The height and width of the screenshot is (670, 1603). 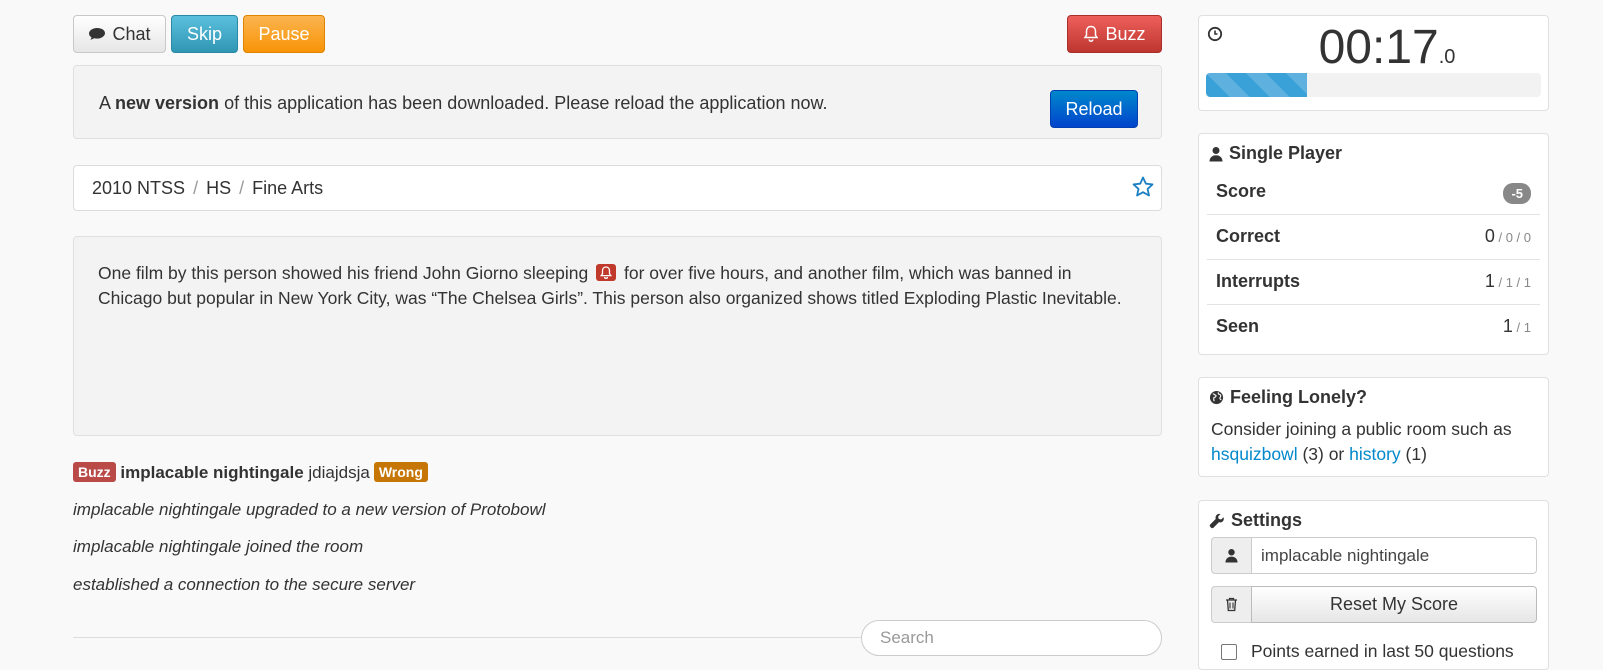 What do you see at coordinates (1373, 237) in the screenshot?
I see `correct-row: Correct 0 / 0 / 0` at bounding box center [1373, 237].